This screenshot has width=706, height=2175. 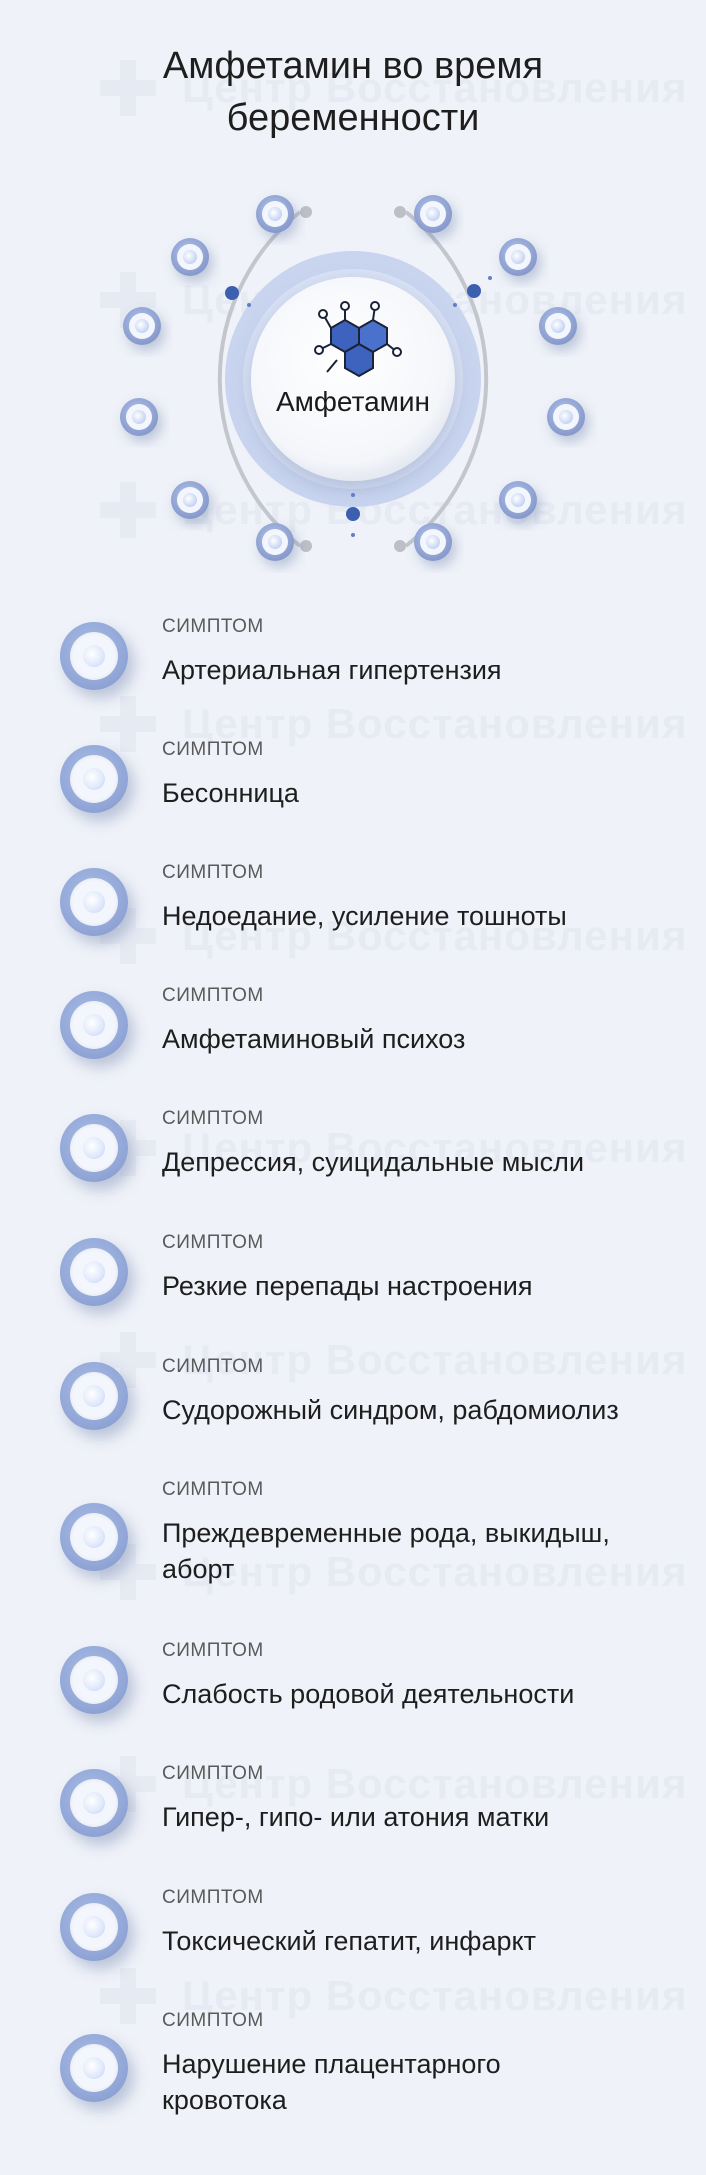 I want to click on symptom-text: Судорожный синдром, рабдомиолиз, so click(x=390, y=1410).